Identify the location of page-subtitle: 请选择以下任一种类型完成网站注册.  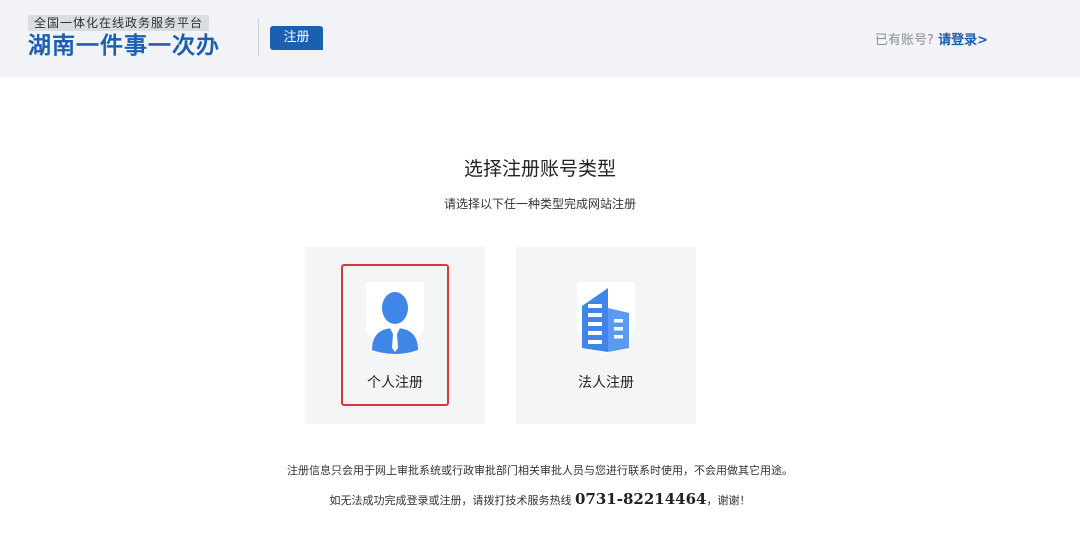
(539, 204).